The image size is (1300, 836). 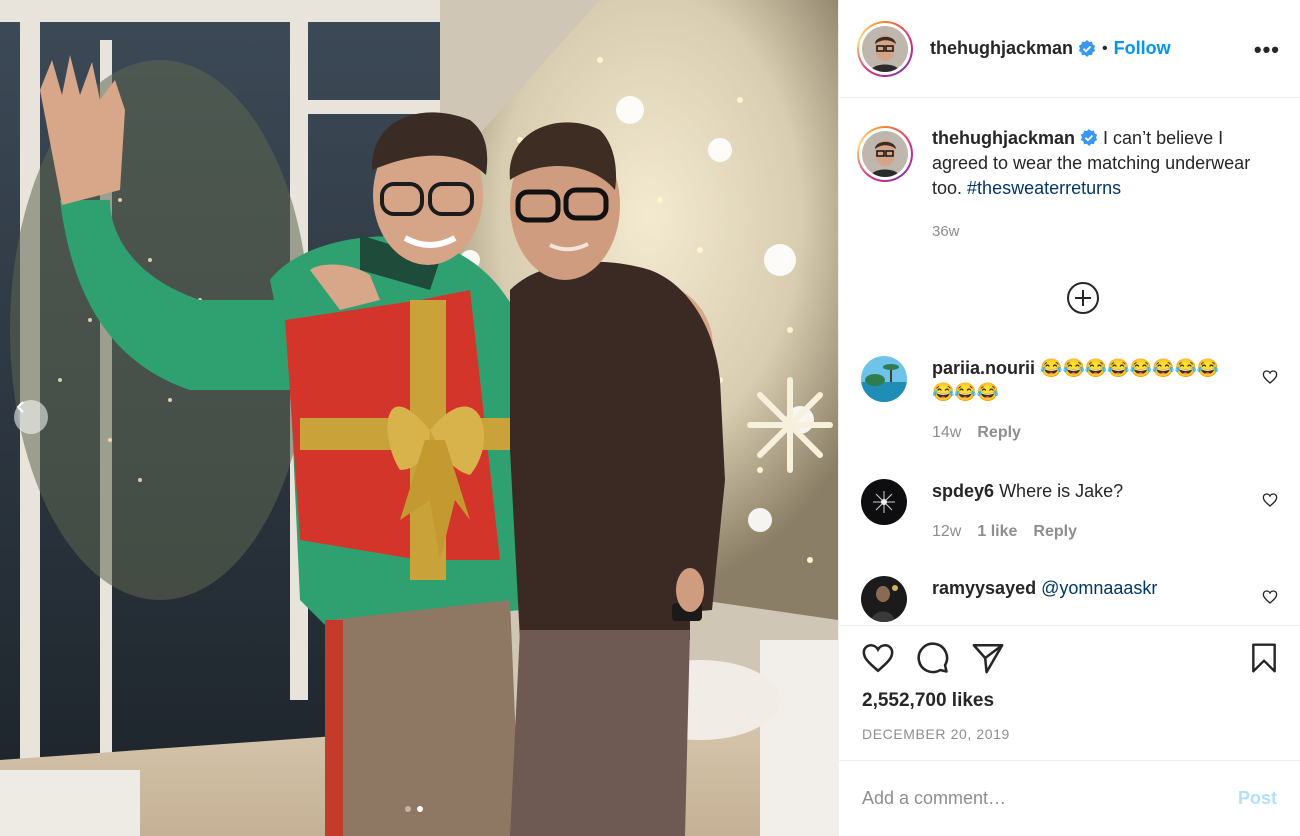 I want to click on likes-count: 2,552,700 likes, so click(x=928, y=701).